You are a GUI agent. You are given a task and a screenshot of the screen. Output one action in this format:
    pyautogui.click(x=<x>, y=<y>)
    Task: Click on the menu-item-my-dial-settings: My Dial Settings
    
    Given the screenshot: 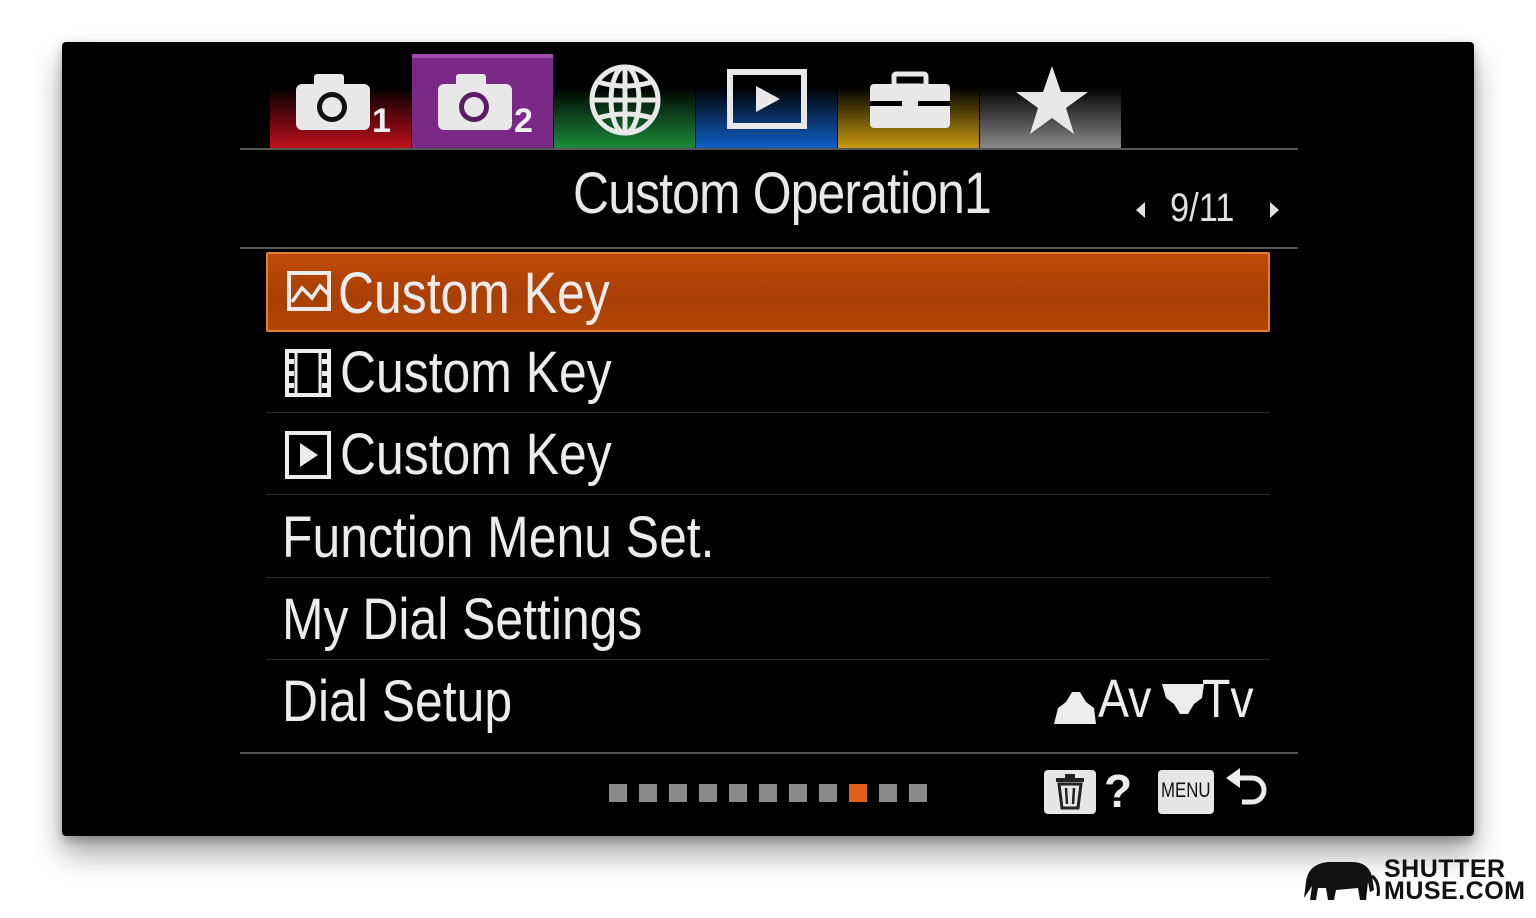 What is the action you would take?
    pyautogui.click(x=768, y=620)
    